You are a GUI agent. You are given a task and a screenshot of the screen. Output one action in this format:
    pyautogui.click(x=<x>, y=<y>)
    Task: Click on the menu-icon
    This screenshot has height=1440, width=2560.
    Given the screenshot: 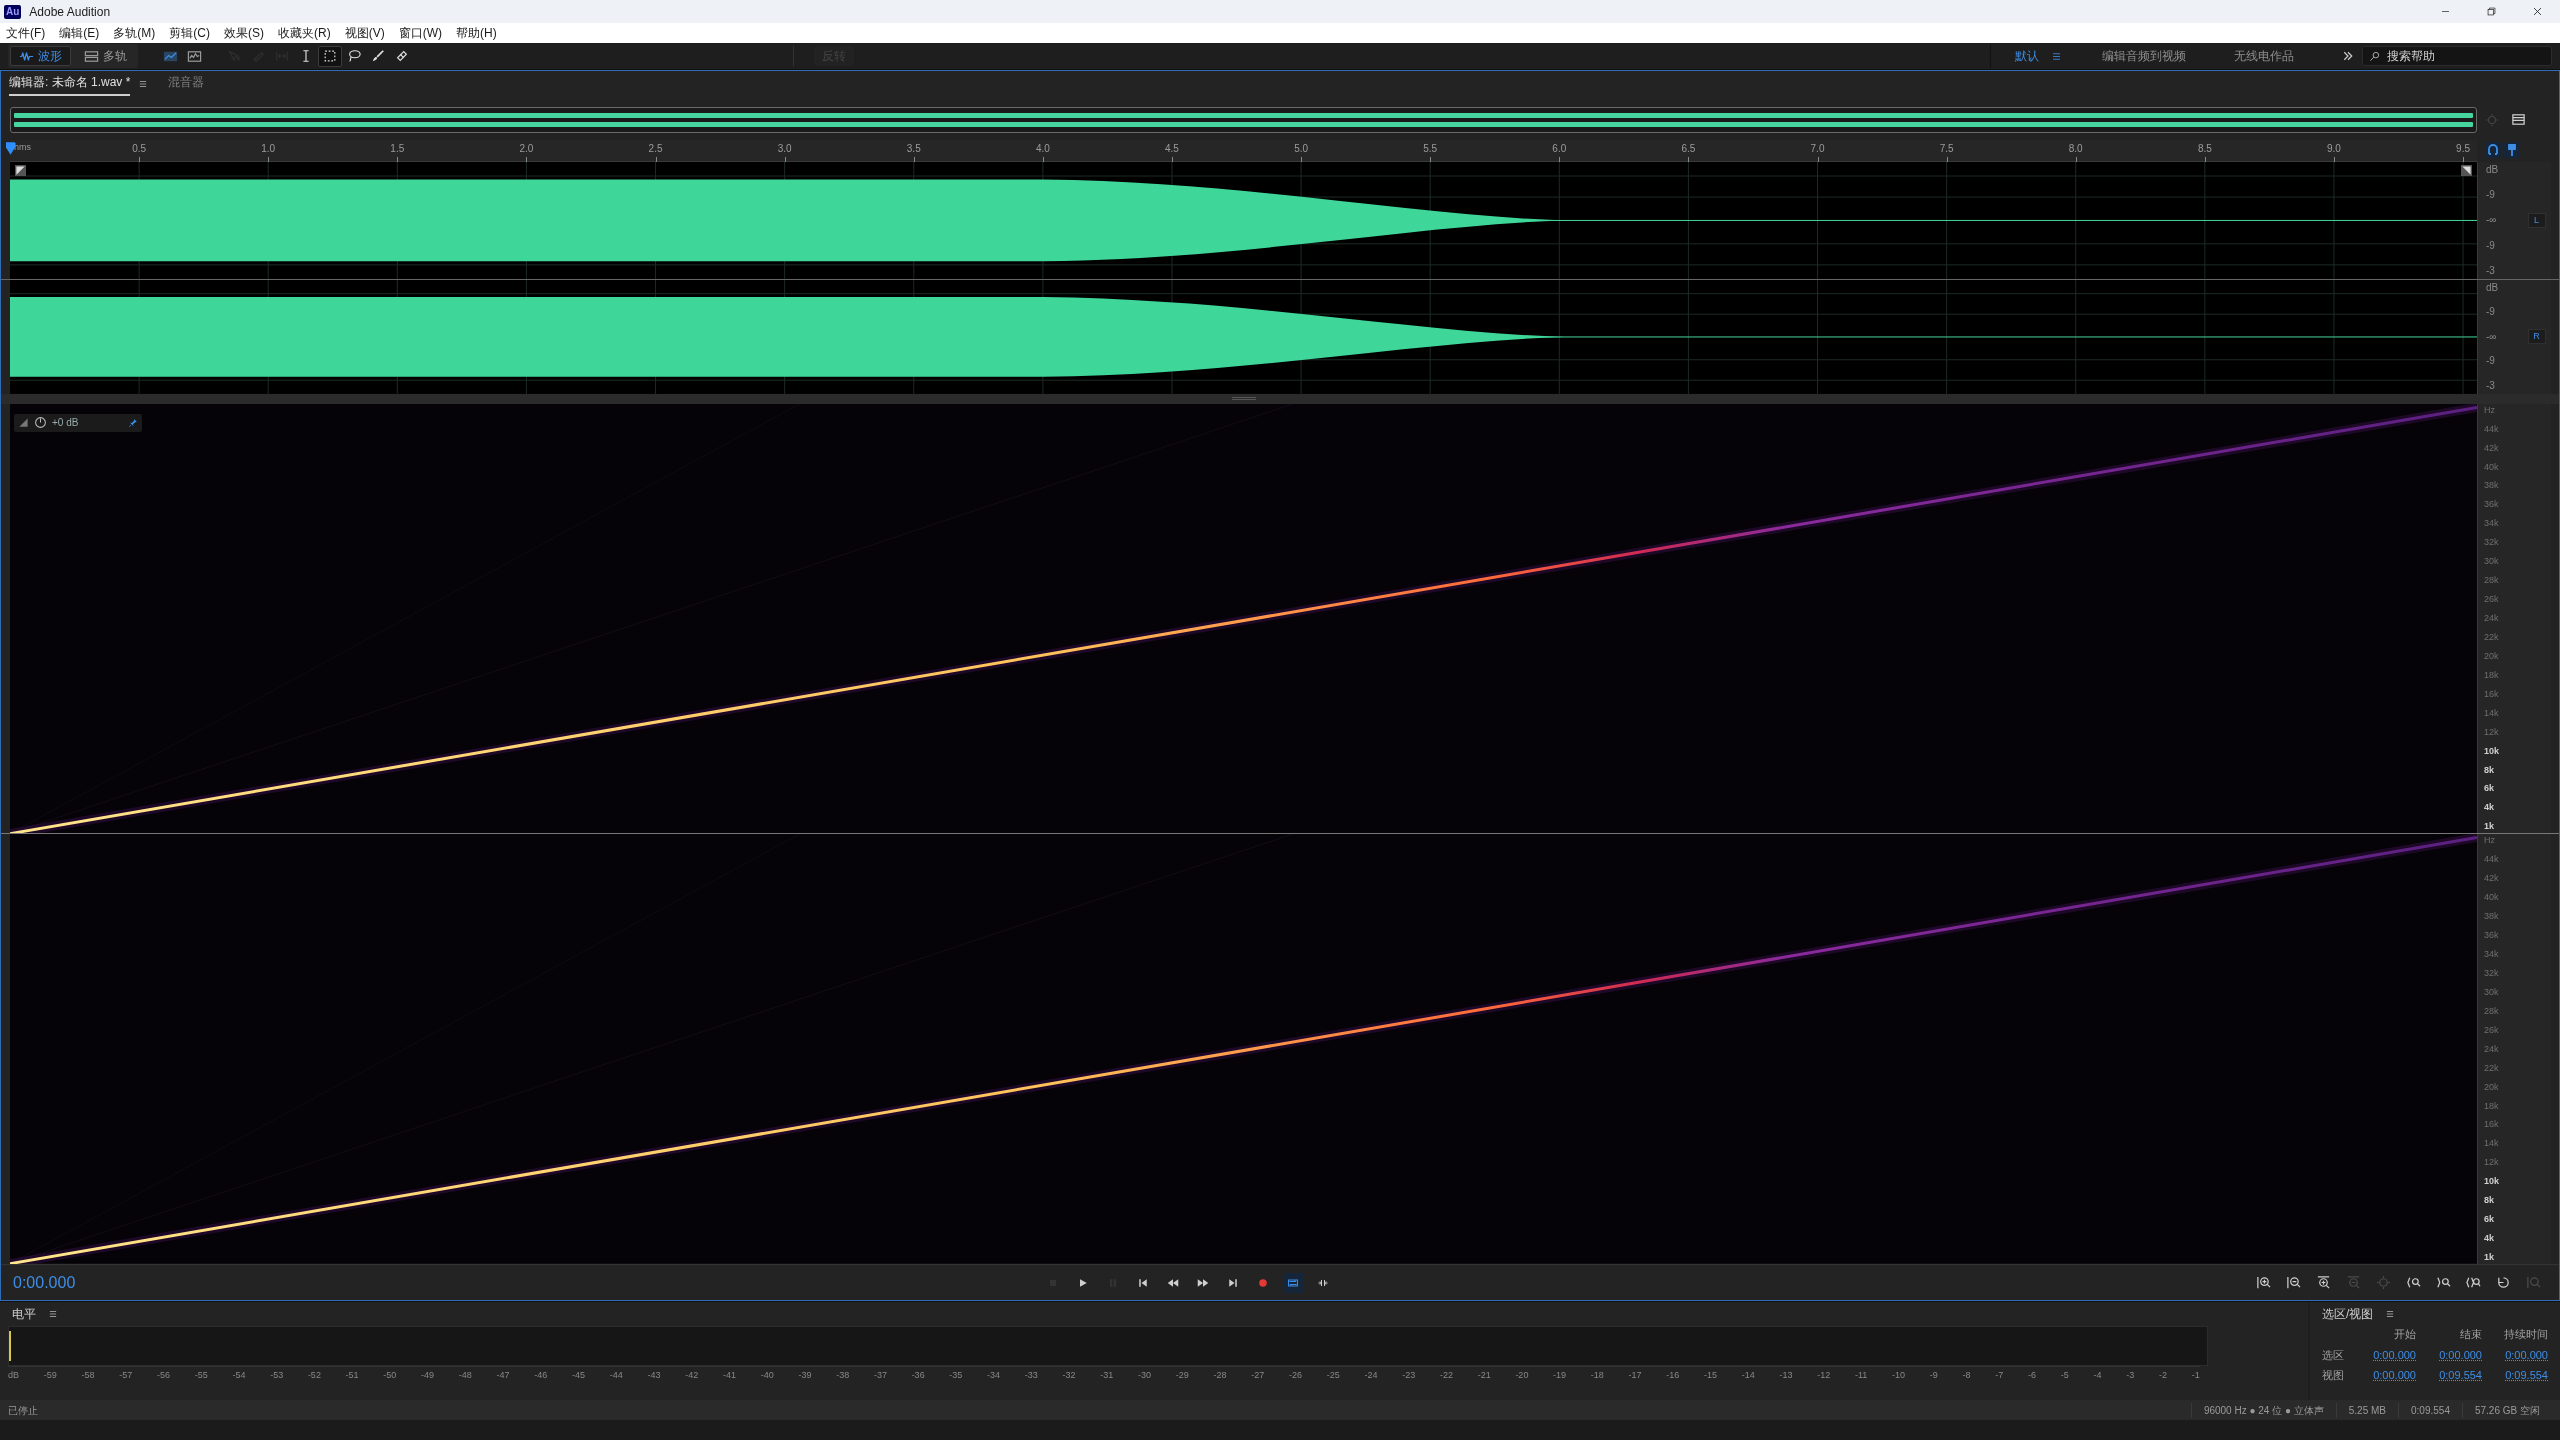 What is the action you would take?
    pyautogui.click(x=2056, y=56)
    